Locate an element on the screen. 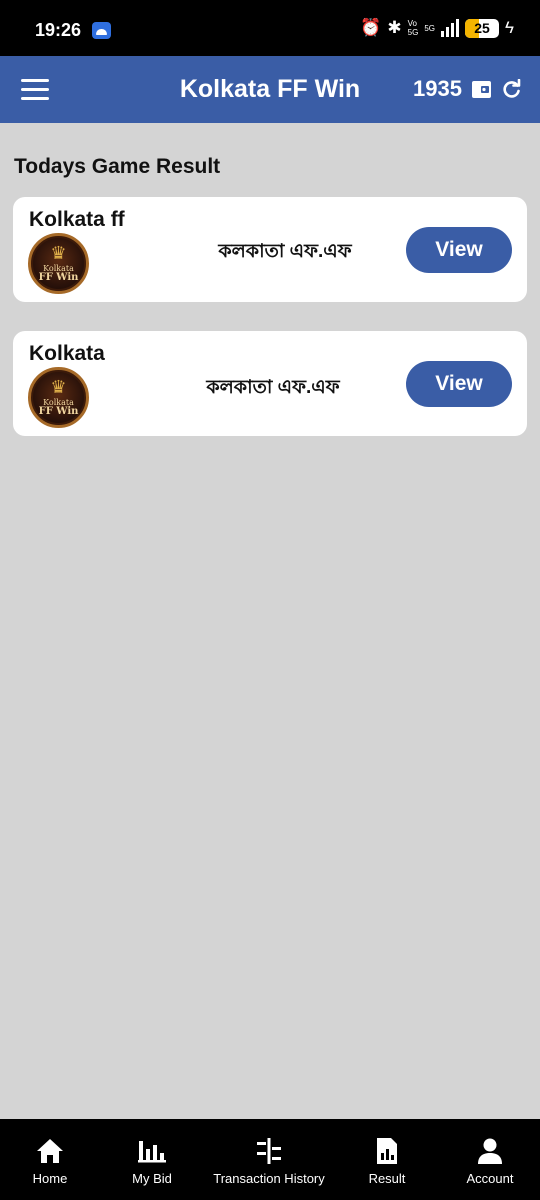  result-icon is located at coordinates (387, 1151).